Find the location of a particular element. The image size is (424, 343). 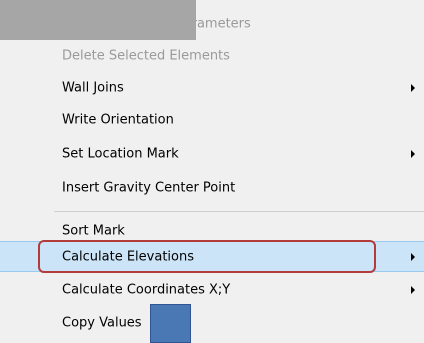

menu-item-wall-joins: Wall Joins is located at coordinates (212, 88).